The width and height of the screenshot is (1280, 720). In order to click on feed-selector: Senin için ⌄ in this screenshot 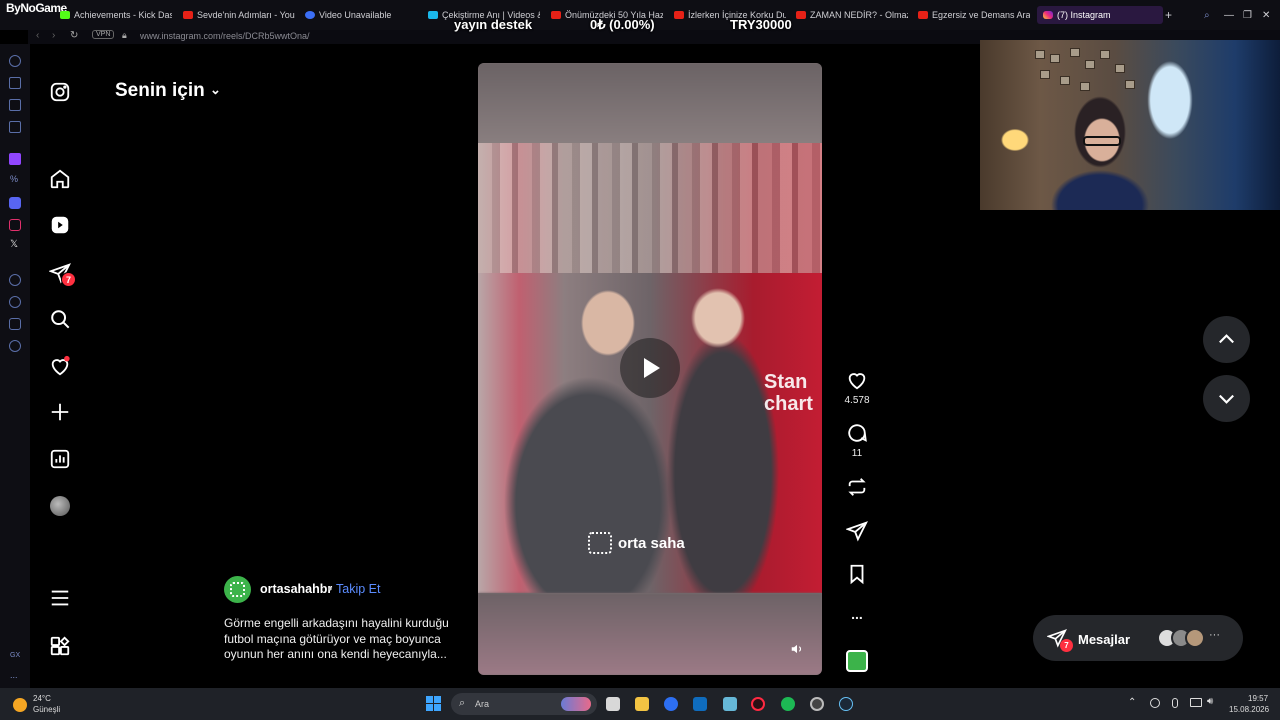, I will do `click(168, 91)`.